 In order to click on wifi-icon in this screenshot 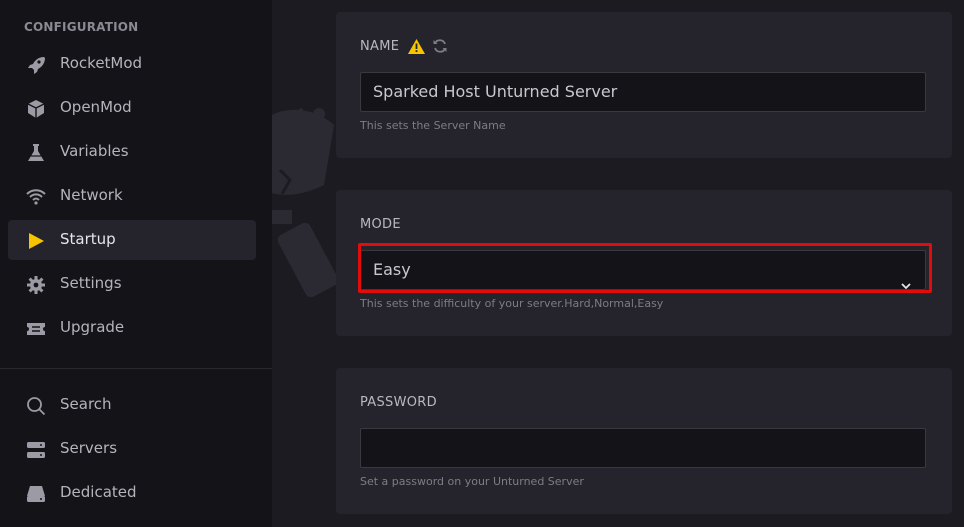, I will do `click(36, 197)`.